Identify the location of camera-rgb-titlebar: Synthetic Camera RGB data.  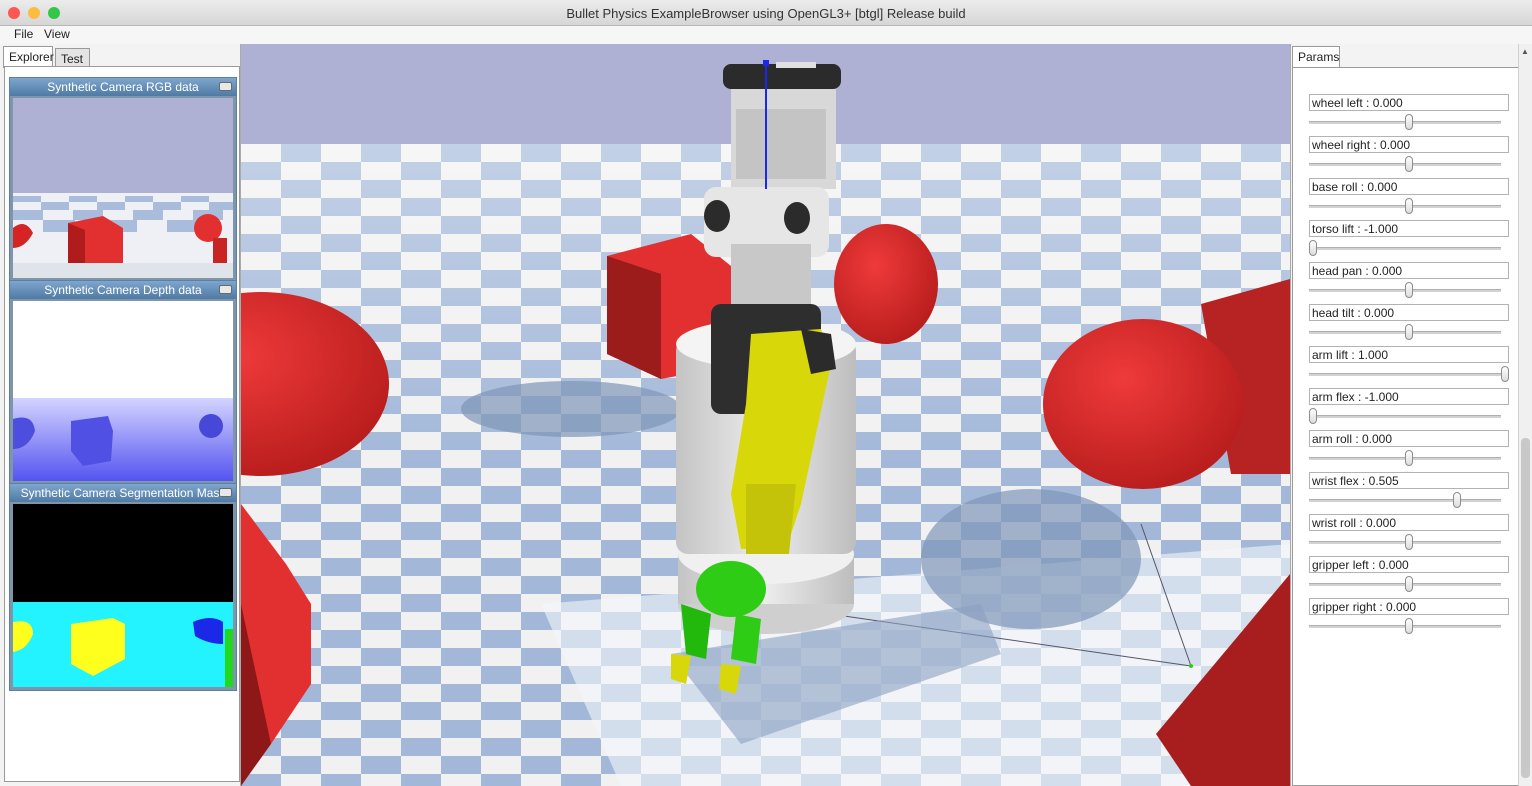
(123, 87).